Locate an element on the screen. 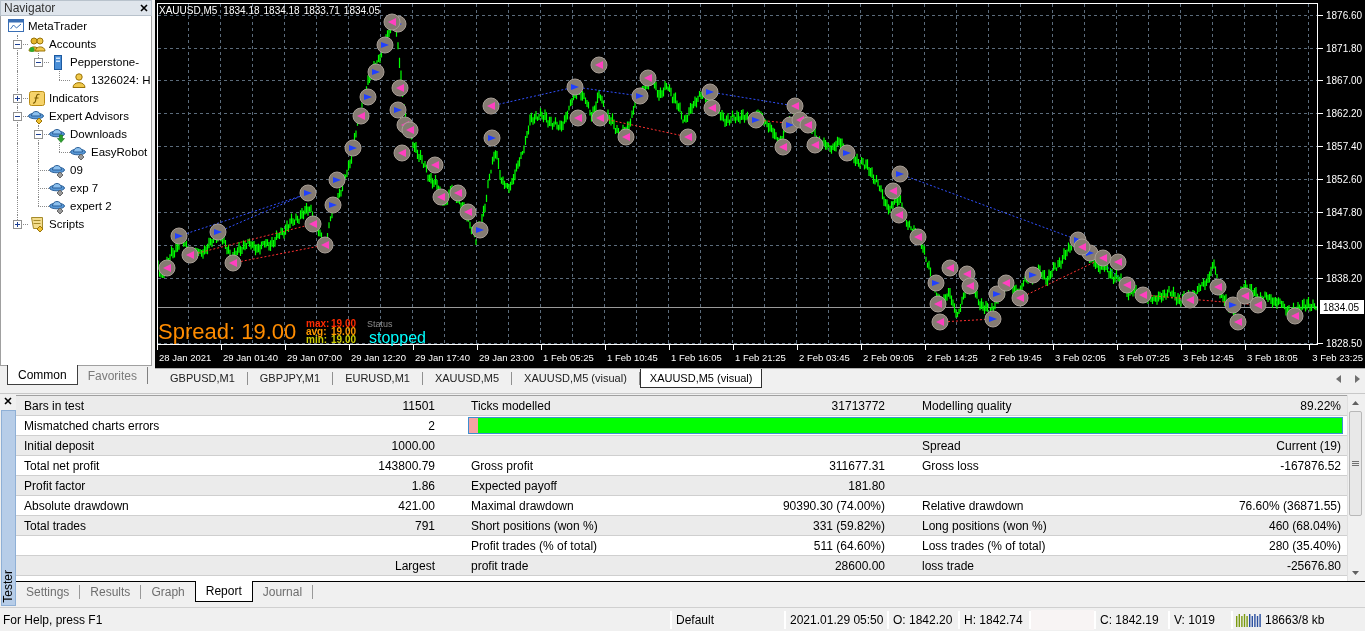 This screenshot has width=1365, height=631. scroll-right-icon is located at coordinates (1357, 379).